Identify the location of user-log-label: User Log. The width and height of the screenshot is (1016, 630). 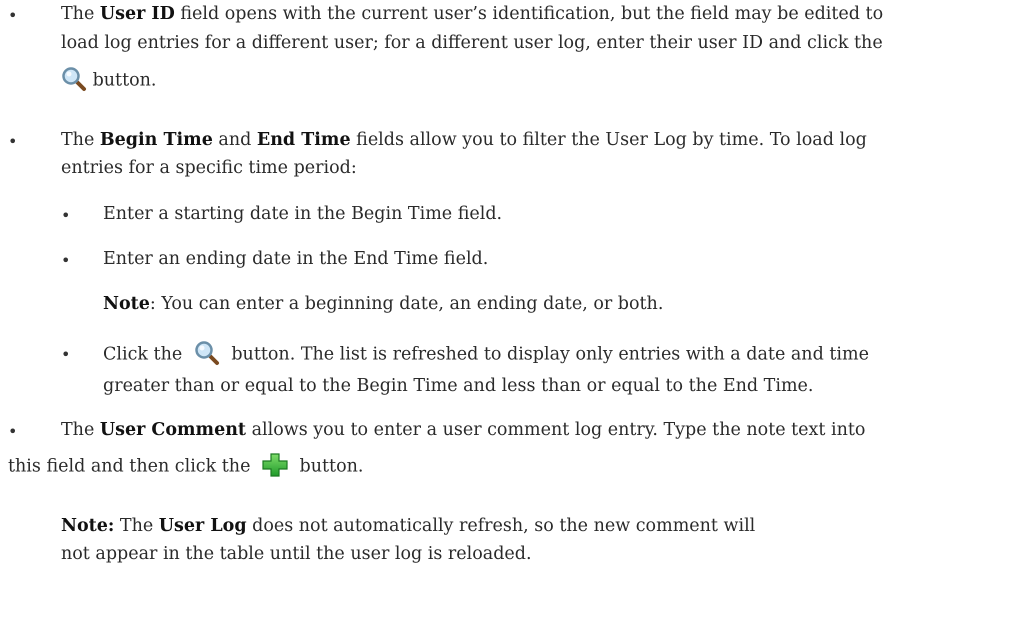
(202, 526).